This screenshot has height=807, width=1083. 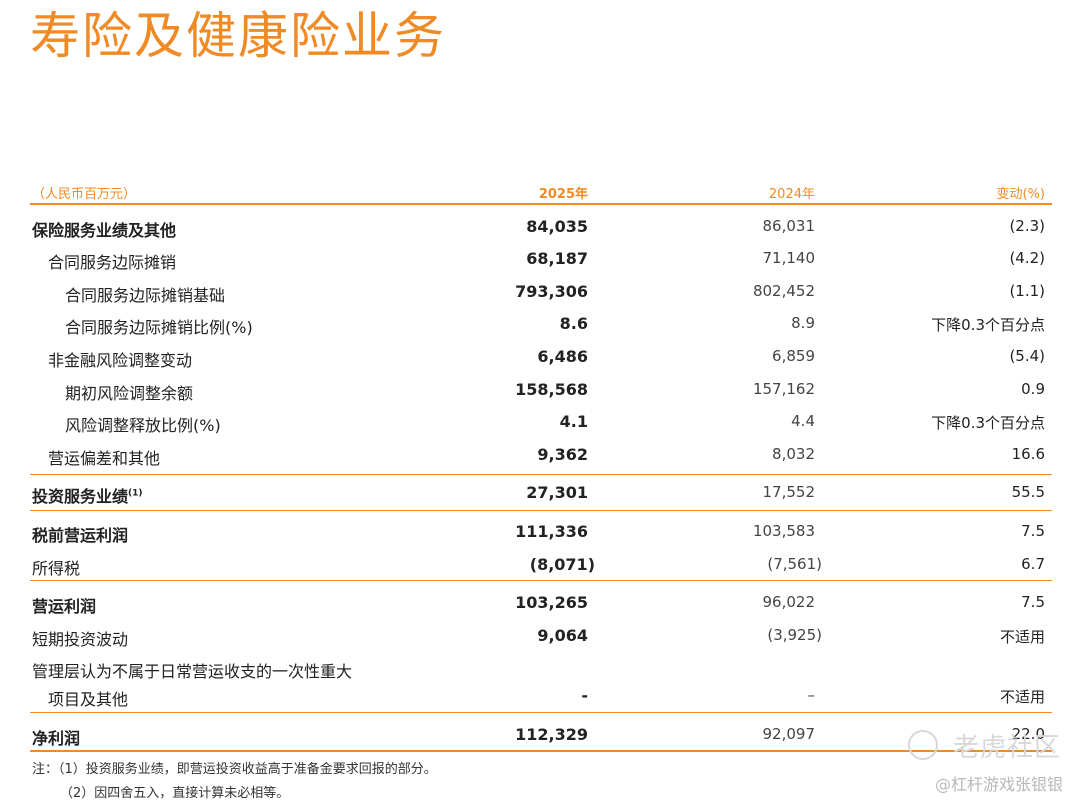 I want to click on table-row: 保险服务业绩及其他 84,035 86,031 (2.3), so click(x=541, y=229).